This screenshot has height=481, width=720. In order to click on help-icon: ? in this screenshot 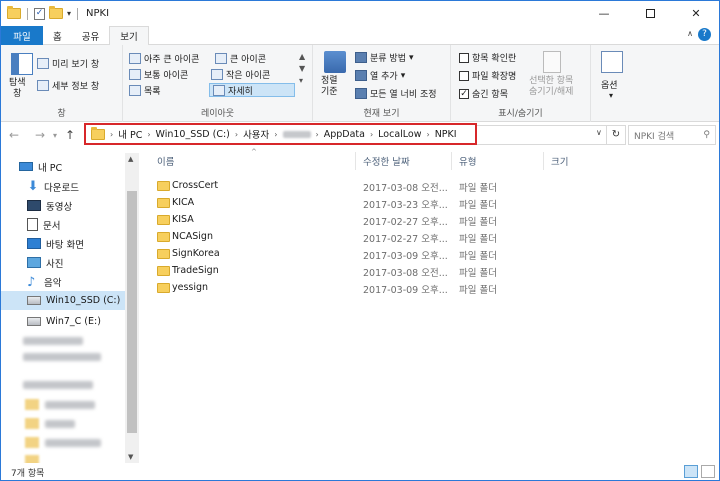, I will do `click(704, 34)`.